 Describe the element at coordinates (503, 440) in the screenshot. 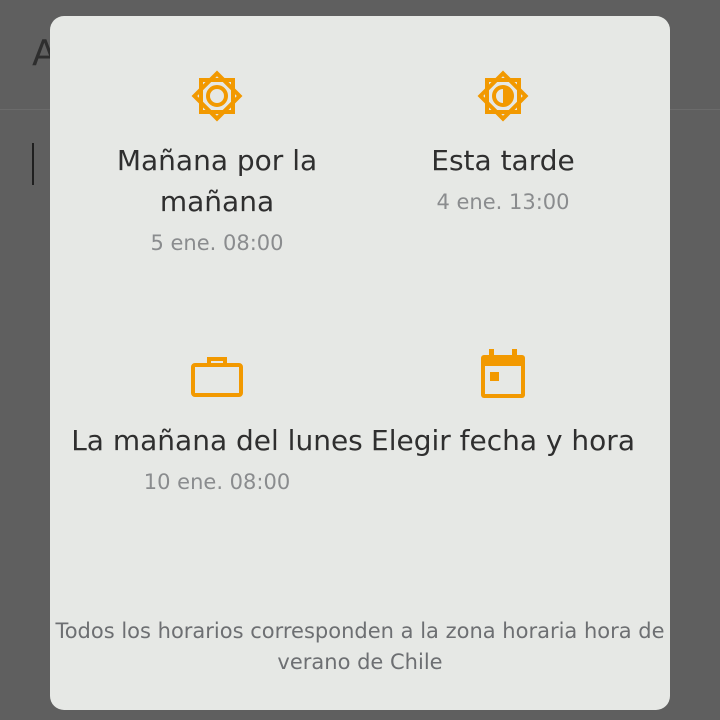

I see `option-label: Elegir fecha y hora` at that location.